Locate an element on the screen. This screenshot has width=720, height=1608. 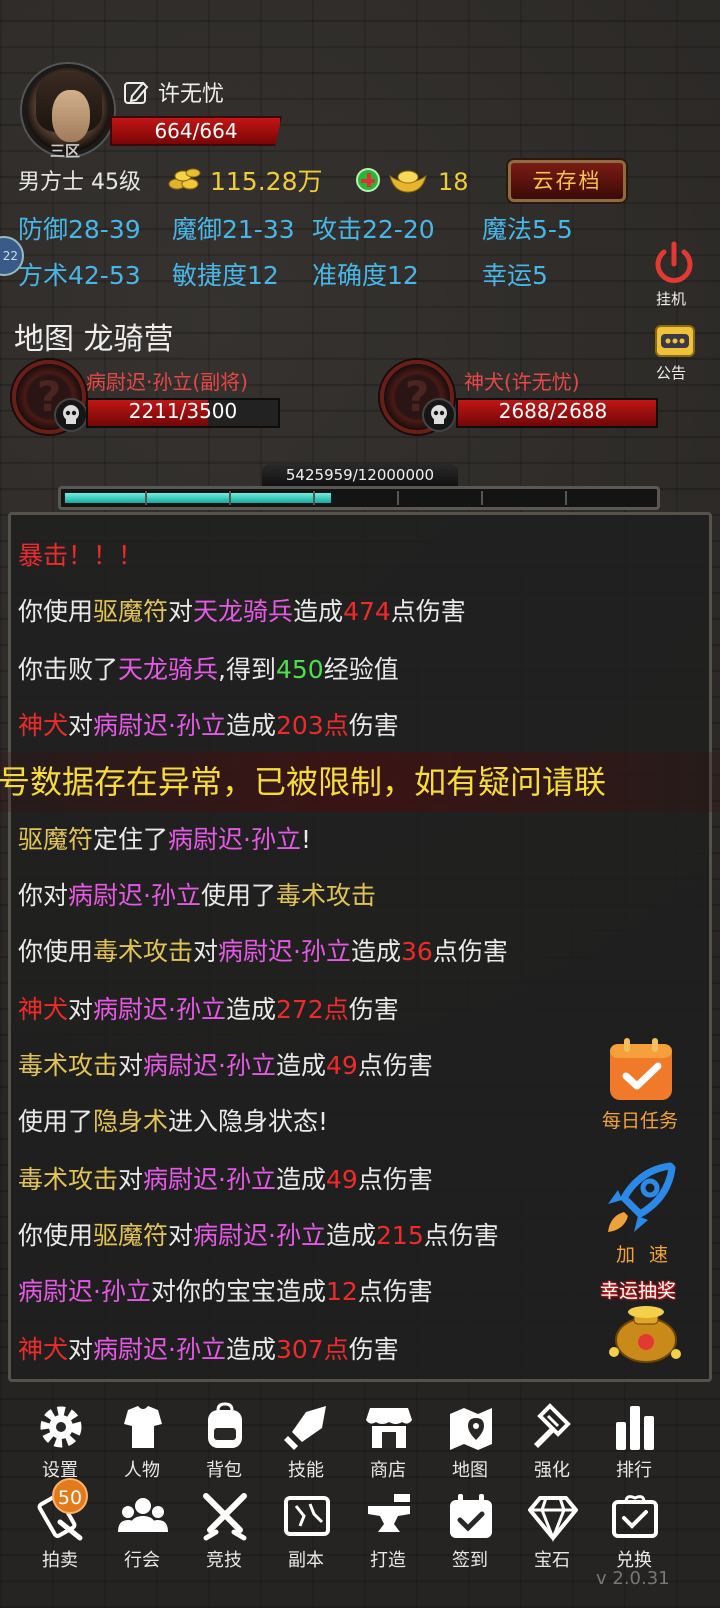
nav-forge: 打造 is located at coordinates (388, 1538).